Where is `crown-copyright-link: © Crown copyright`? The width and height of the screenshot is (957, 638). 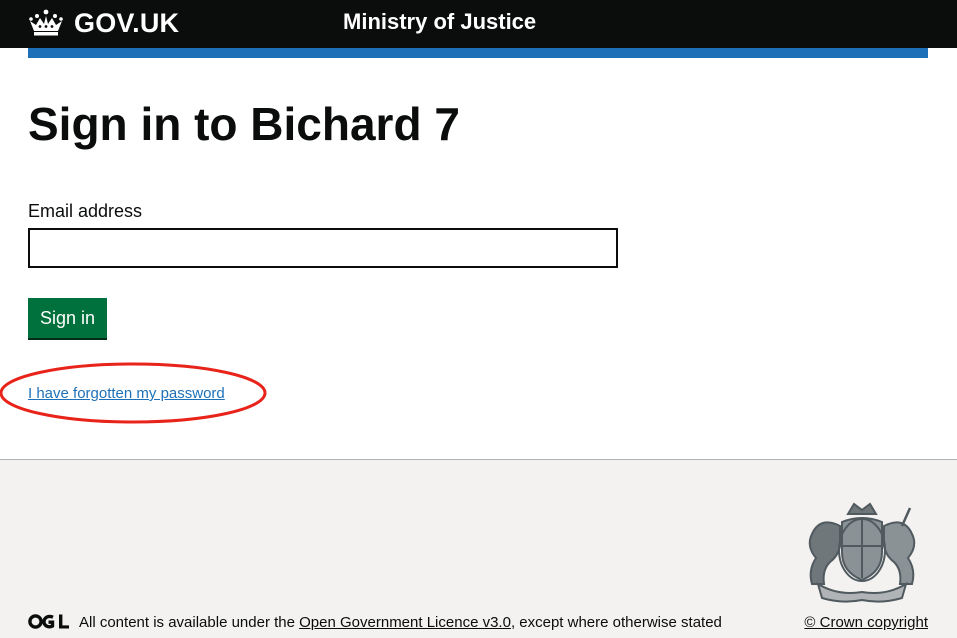 crown-copyright-link: © Crown copyright is located at coordinates (866, 623).